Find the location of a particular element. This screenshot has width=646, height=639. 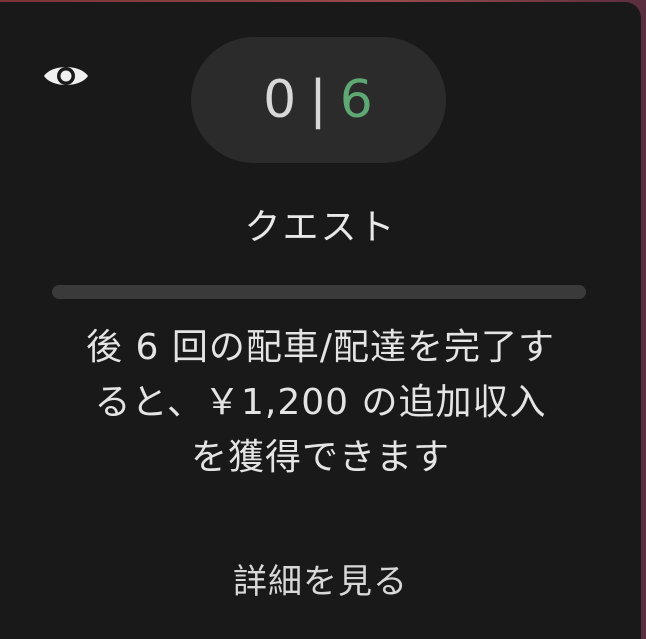

progress-counter: 0 | 6 is located at coordinates (318, 100).